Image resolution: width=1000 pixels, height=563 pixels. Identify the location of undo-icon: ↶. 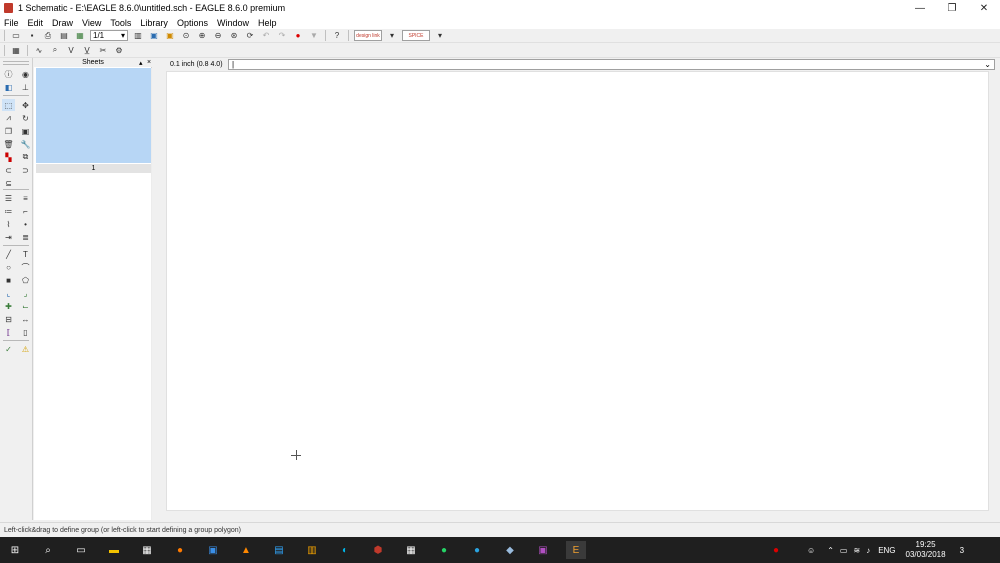
(266, 36).